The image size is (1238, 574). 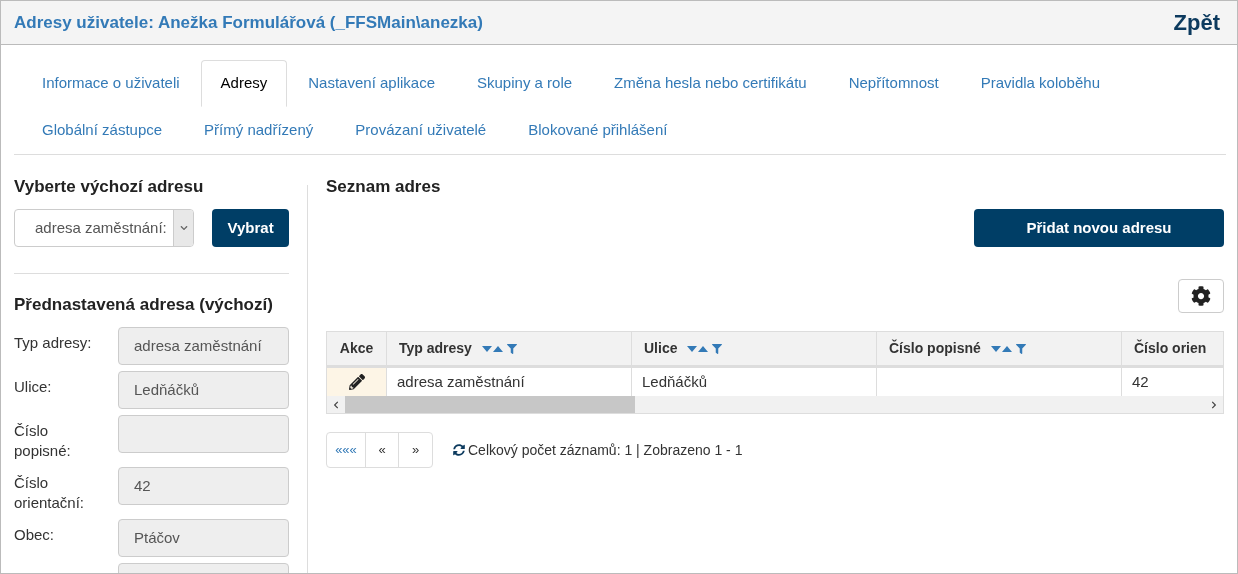 I want to click on field-label: Číslo popisné:, so click(x=42, y=440).